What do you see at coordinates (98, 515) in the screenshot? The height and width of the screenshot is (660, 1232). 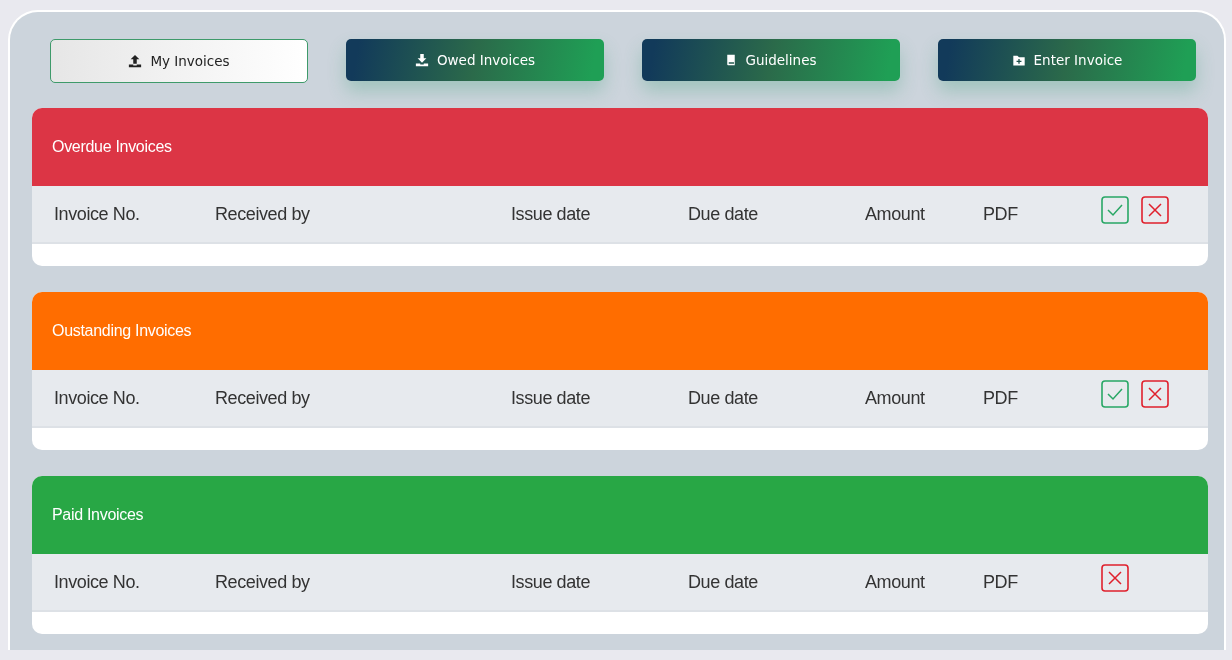 I see `panel-title: Paid Invoices` at bounding box center [98, 515].